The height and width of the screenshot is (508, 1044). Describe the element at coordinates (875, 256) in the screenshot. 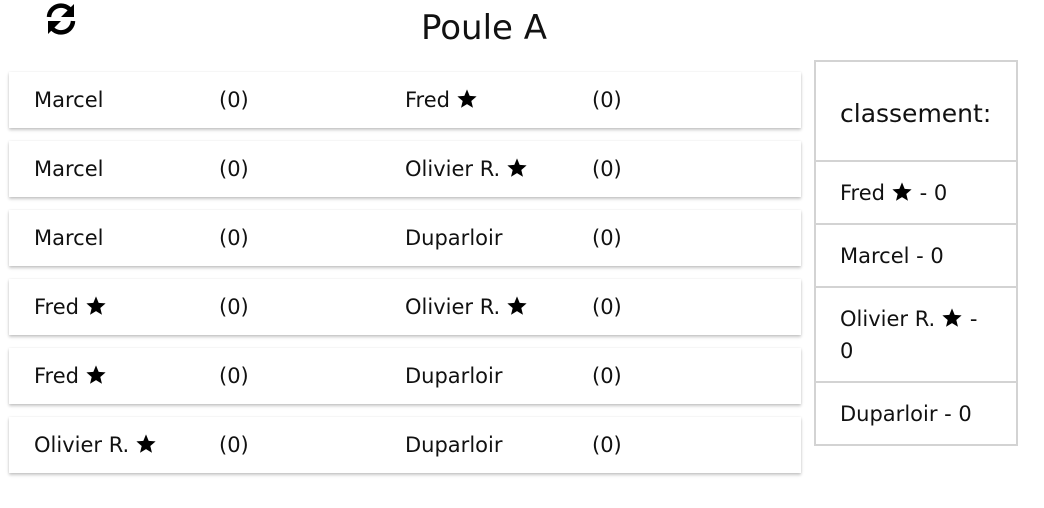

I see `ranking-player-name: Marcel` at that location.